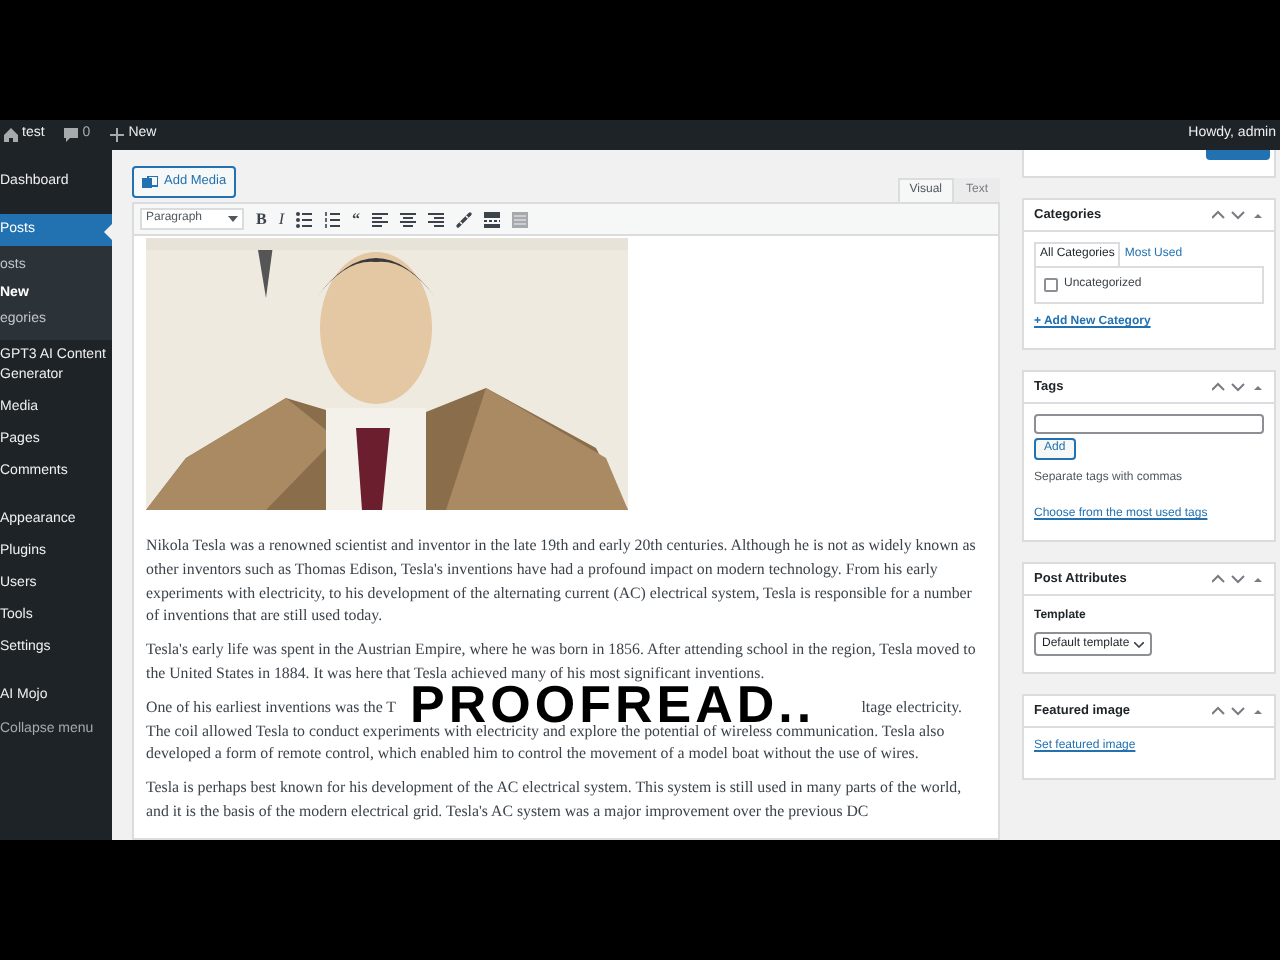 Image resolution: width=1280 pixels, height=960 pixels. Describe the element at coordinates (520, 219) in the screenshot. I see `toolbar-toggle-icon` at that location.